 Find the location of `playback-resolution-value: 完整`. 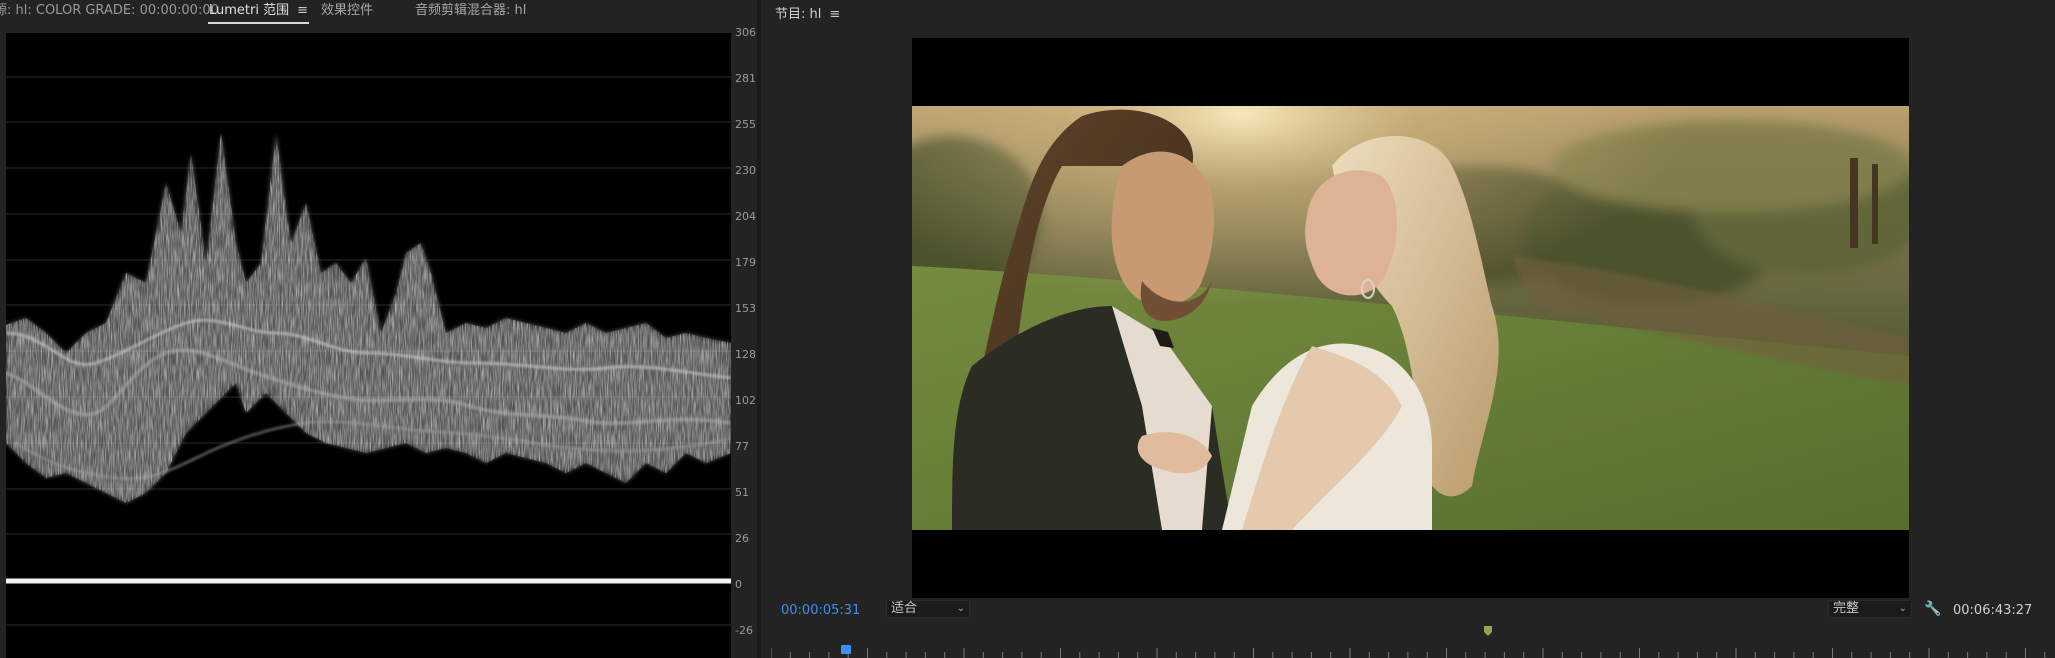

playback-resolution-value: 完整 is located at coordinates (1846, 608).